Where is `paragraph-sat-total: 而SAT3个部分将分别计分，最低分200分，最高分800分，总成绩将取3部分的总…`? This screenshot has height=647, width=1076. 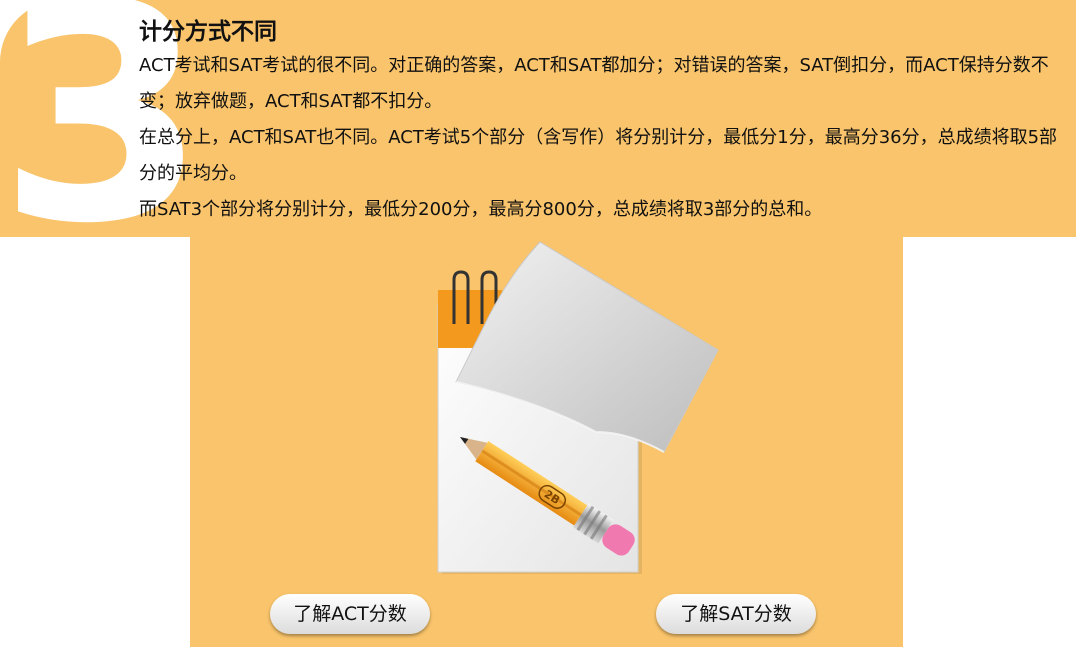
paragraph-sat-total: 而SAT3个部分将分别计分，最低分200分，最高分800分，总成绩将取3部分的总… is located at coordinates (481, 209).